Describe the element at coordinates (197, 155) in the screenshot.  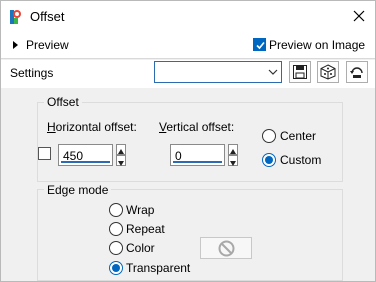
I see `vertical-offset-field: 0` at that location.